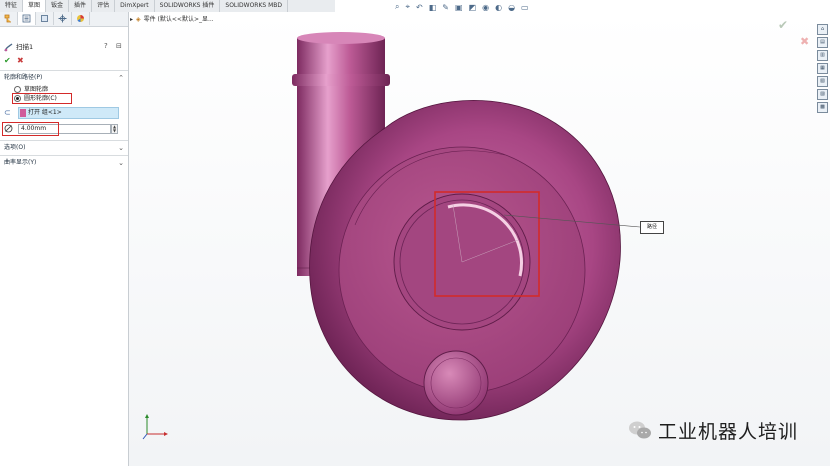  What do you see at coordinates (341, 80) in the screenshot?
I see `pipe-flange-ring` at bounding box center [341, 80].